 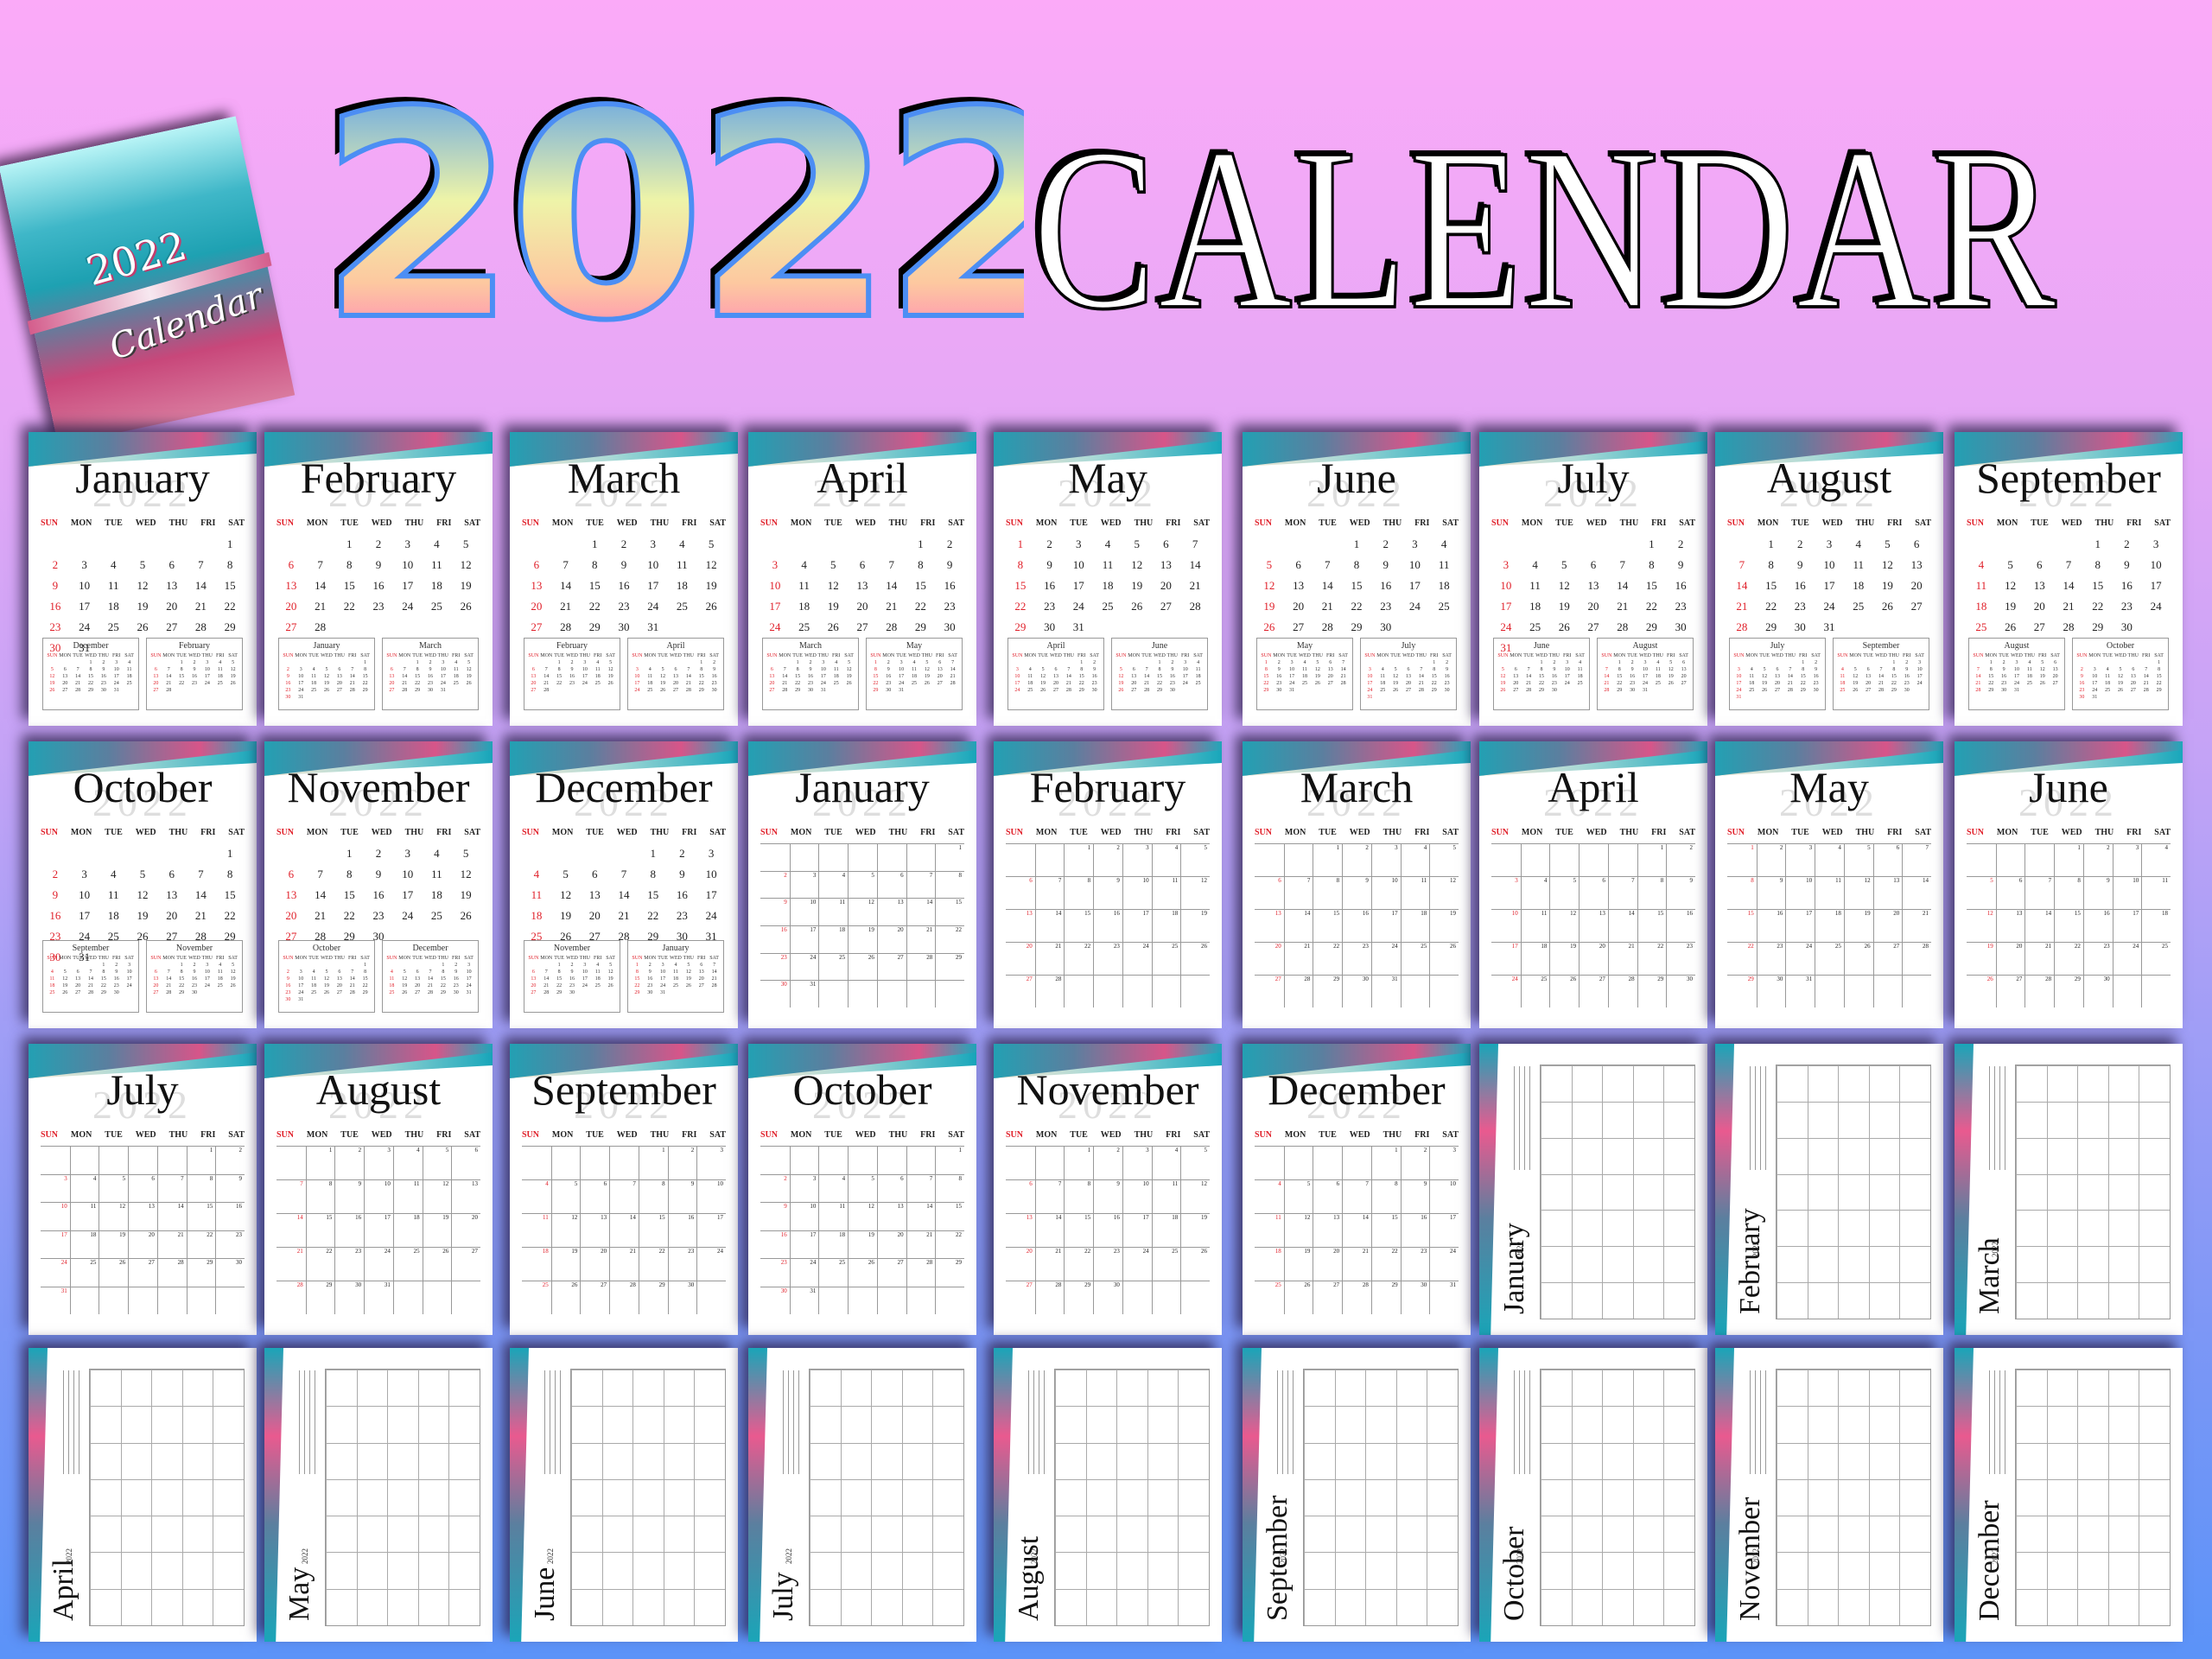 What do you see at coordinates (921, 967) in the screenshot?
I see `day-cell: 28` at bounding box center [921, 967].